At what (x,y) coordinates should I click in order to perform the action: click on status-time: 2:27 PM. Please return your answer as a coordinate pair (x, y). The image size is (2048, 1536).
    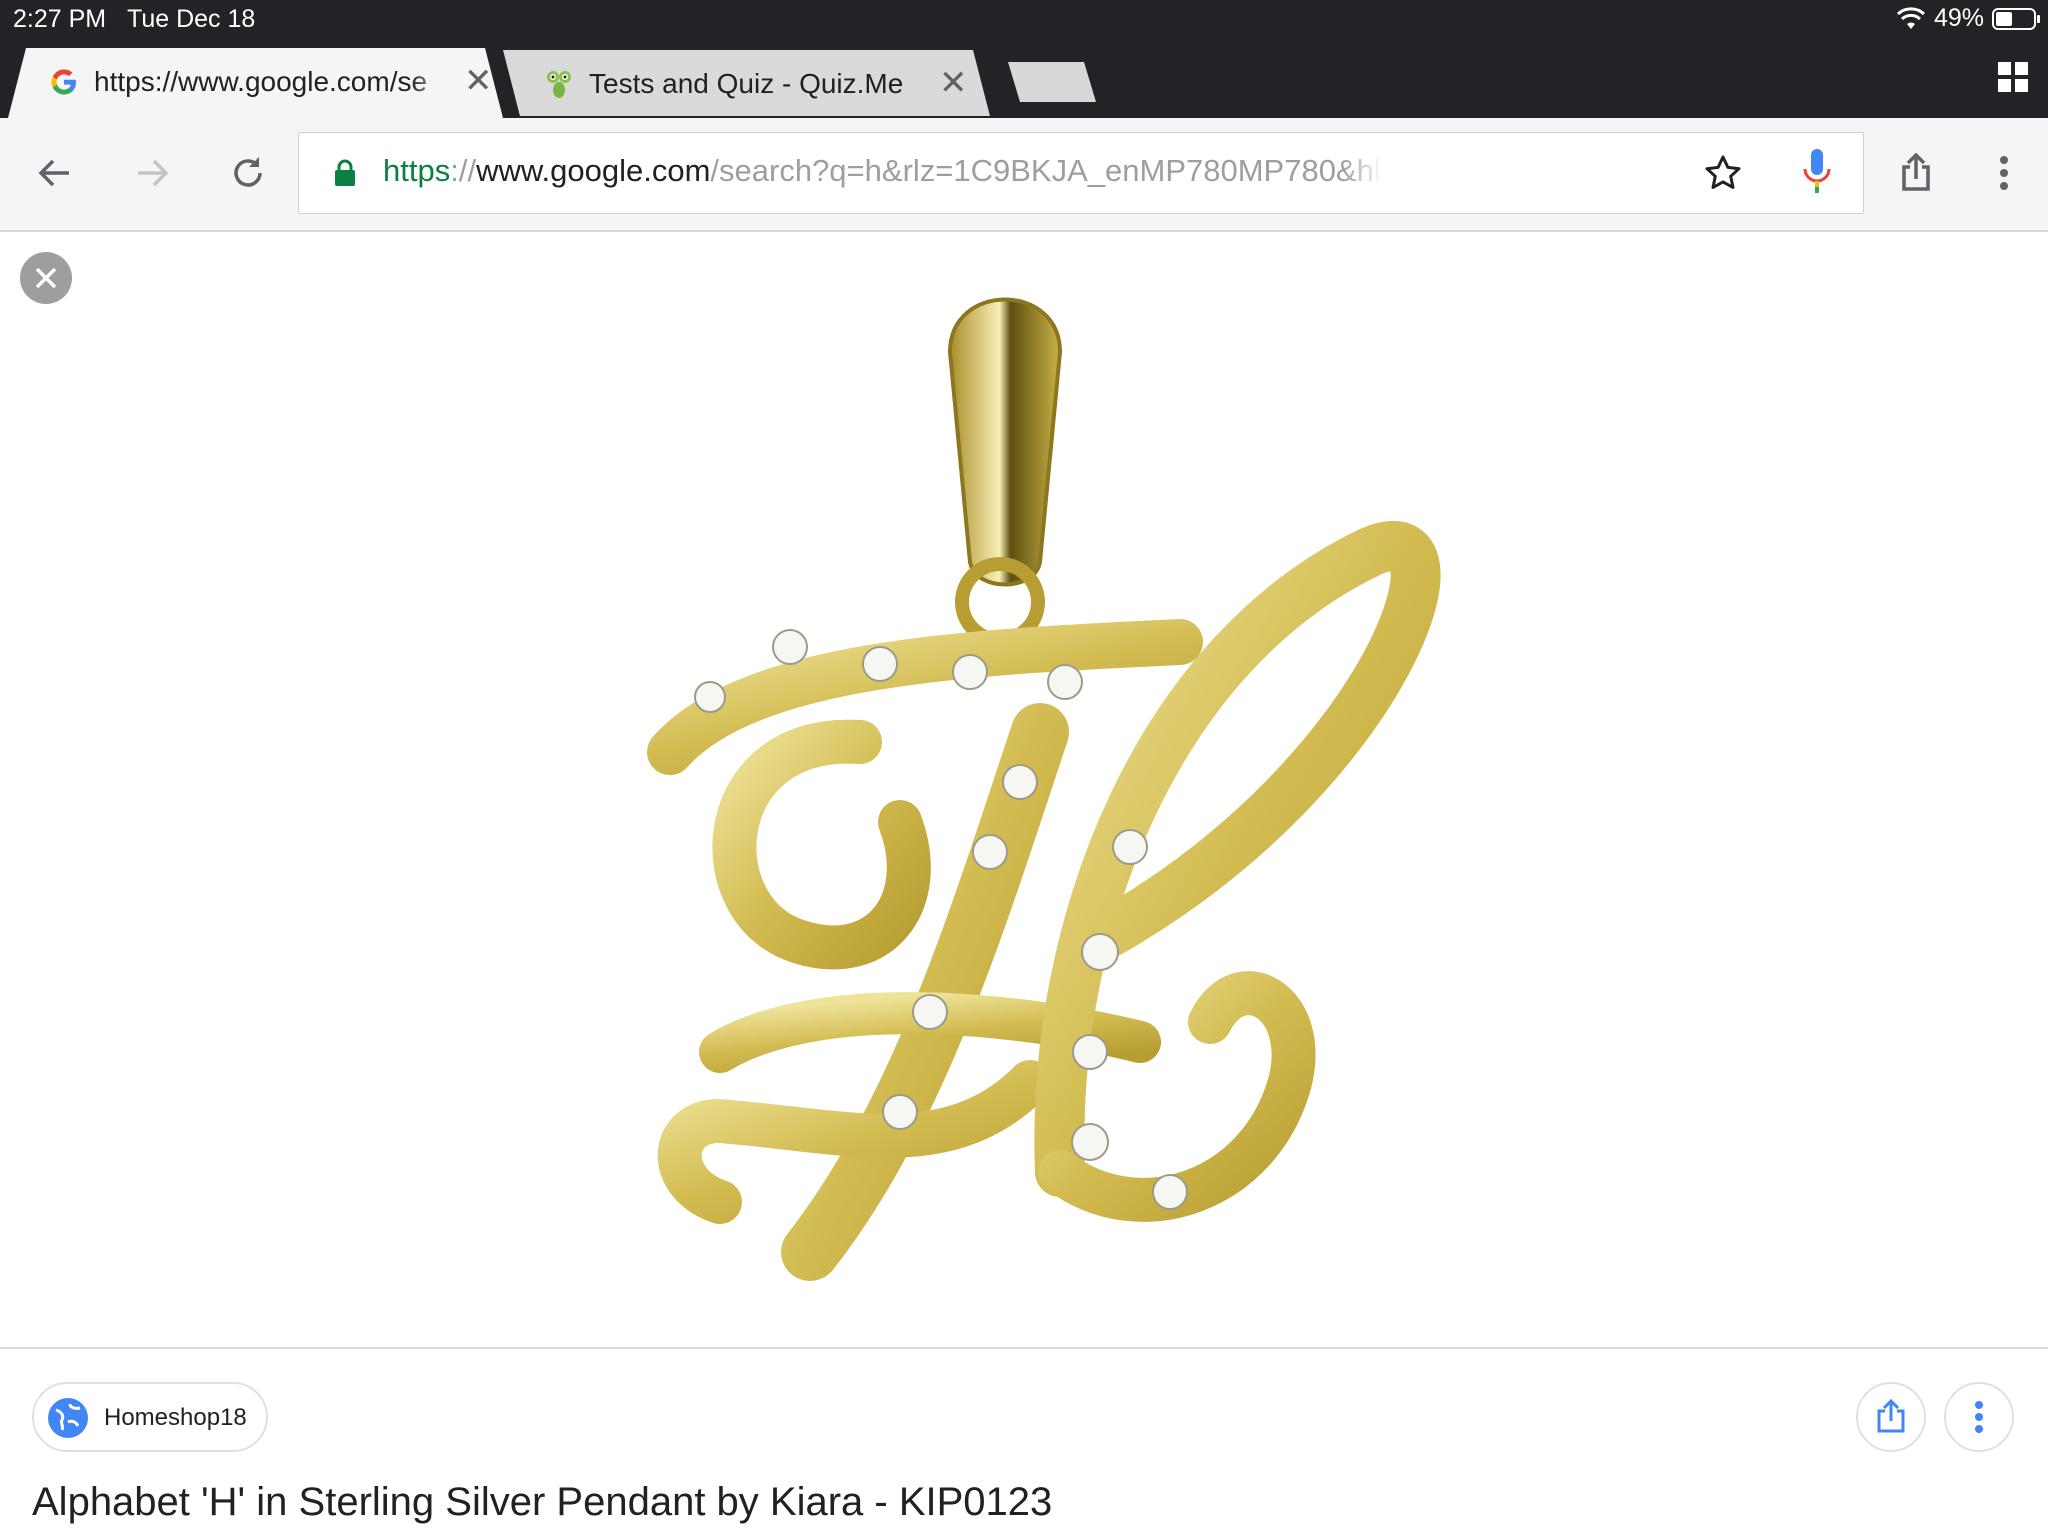
    Looking at the image, I should click on (60, 19).